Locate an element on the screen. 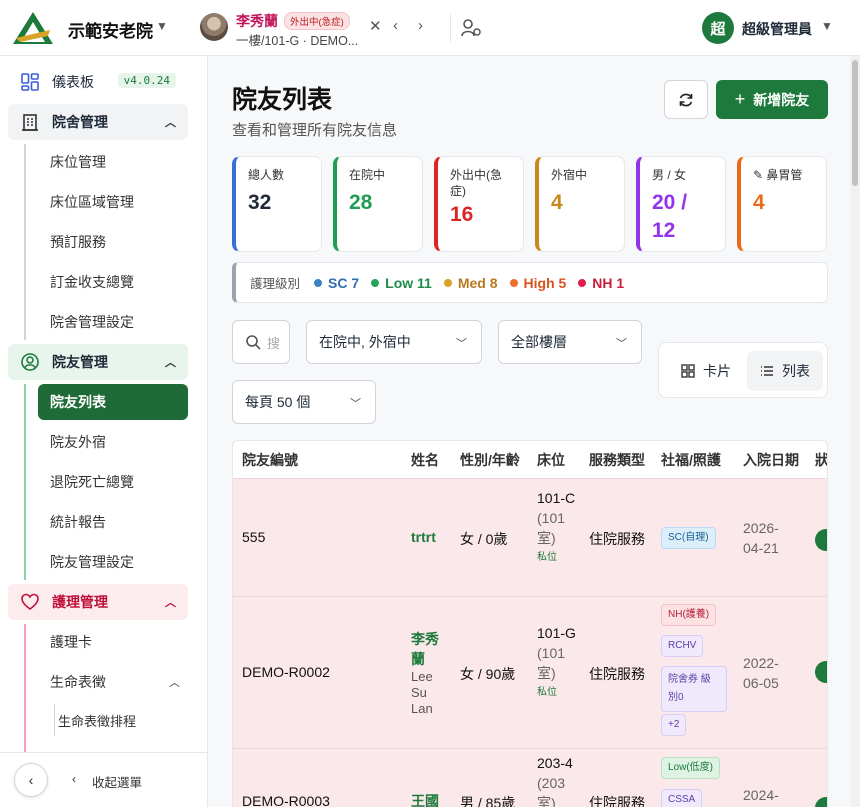 This screenshot has height=807, width=860. bed-number: 101-C is located at coordinates (556, 498).